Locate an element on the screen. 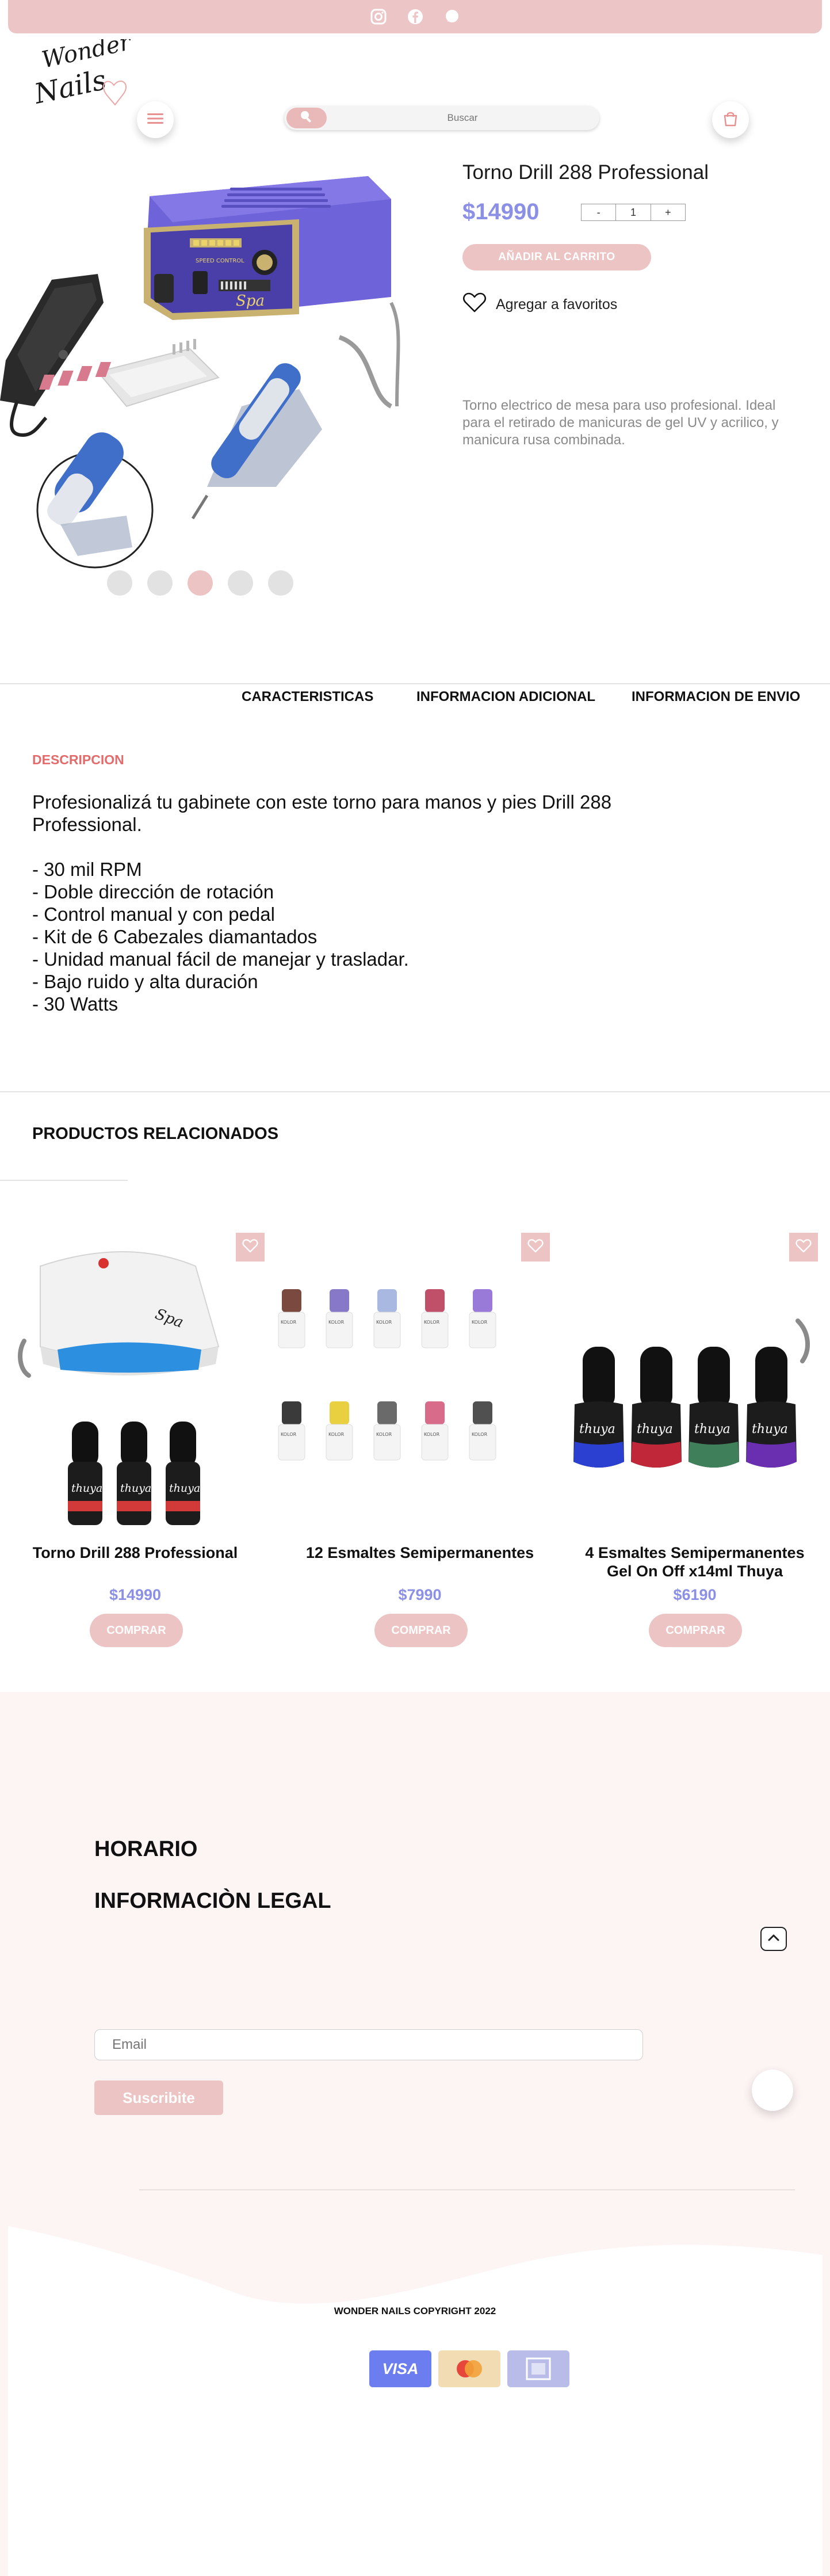  search-input is located at coordinates (462, 118).